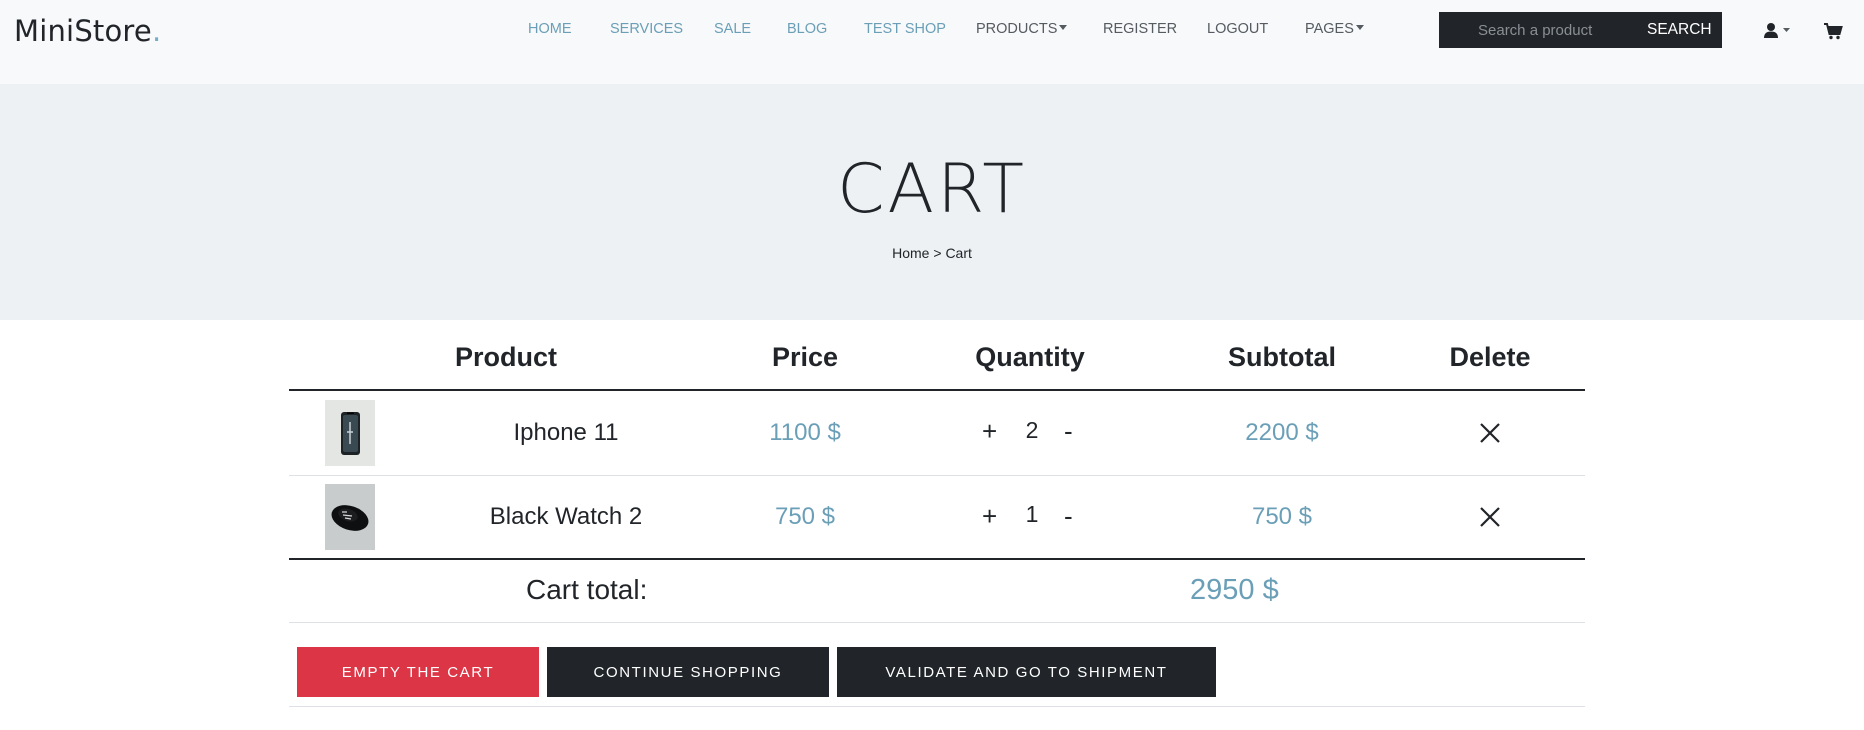  Describe the element at coordinates (1282, 516) in the screenshot. I see `product-subtotal: 750 $` at that location.